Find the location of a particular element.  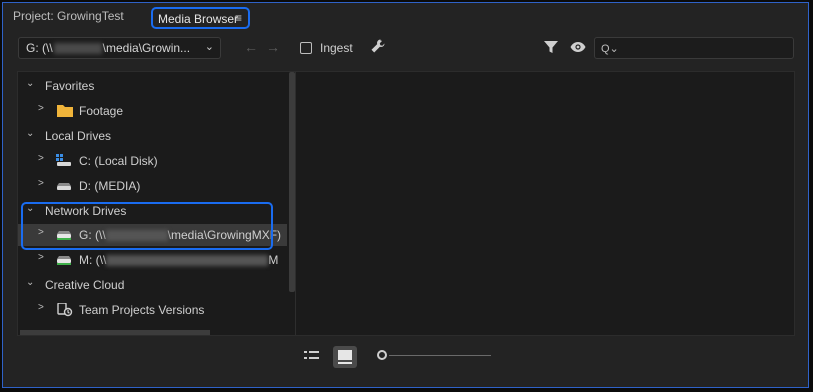

wrench-icon is located at coordinates (378, 47).